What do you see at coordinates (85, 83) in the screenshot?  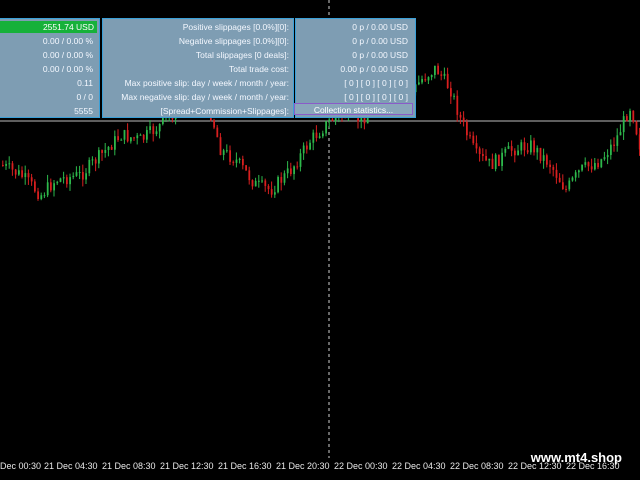 I see `account-value: 0.11` at bounding box center [85, 83].